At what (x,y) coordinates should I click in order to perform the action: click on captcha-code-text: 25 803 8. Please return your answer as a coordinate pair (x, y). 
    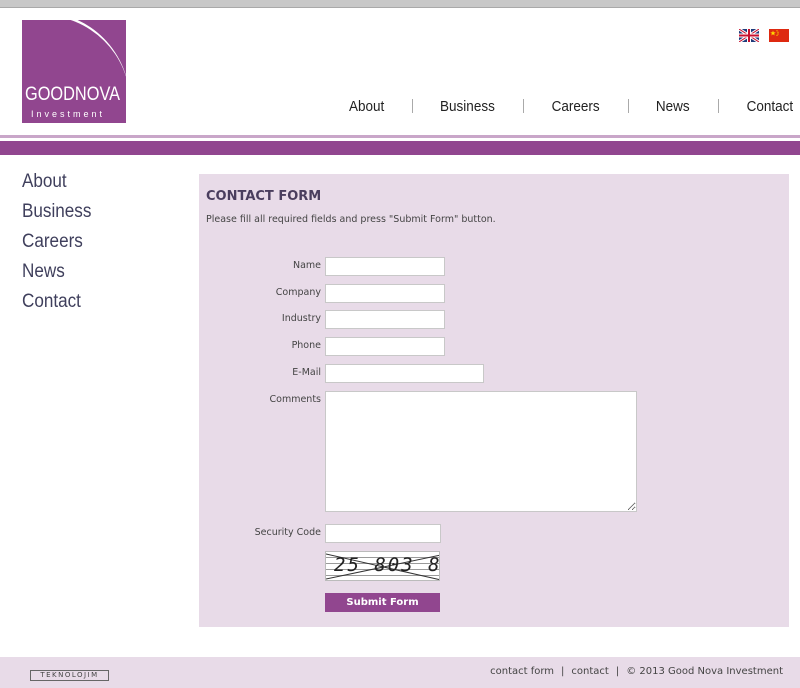
    Looking at the image, I should click on (387, 565).